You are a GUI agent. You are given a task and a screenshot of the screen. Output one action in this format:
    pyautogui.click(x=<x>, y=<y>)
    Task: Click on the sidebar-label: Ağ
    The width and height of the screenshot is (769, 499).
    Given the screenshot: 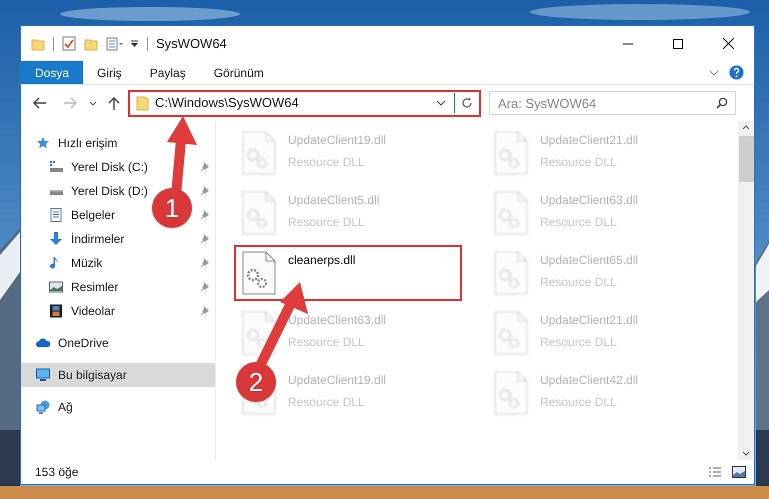 What is the action you would take?
    pyautogui.click(x=65, y=407)
    